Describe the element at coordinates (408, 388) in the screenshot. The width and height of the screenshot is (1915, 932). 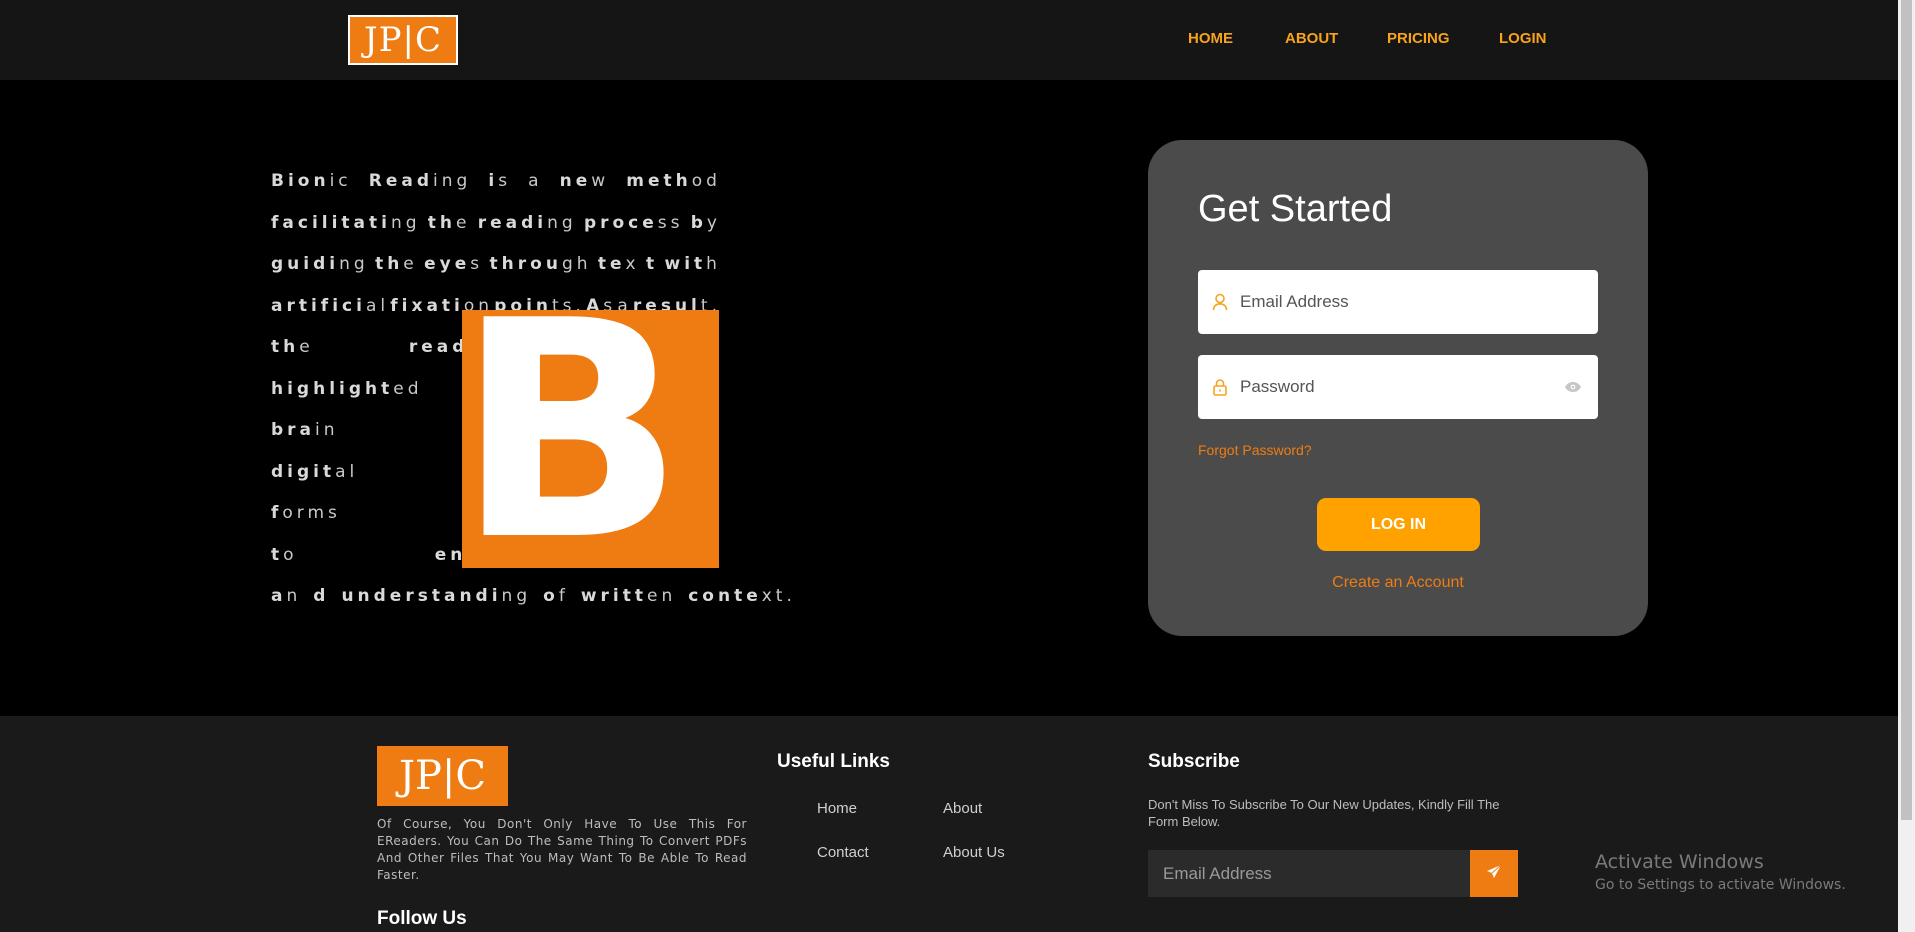
I see `bionic-word-rest: ed` at that location.